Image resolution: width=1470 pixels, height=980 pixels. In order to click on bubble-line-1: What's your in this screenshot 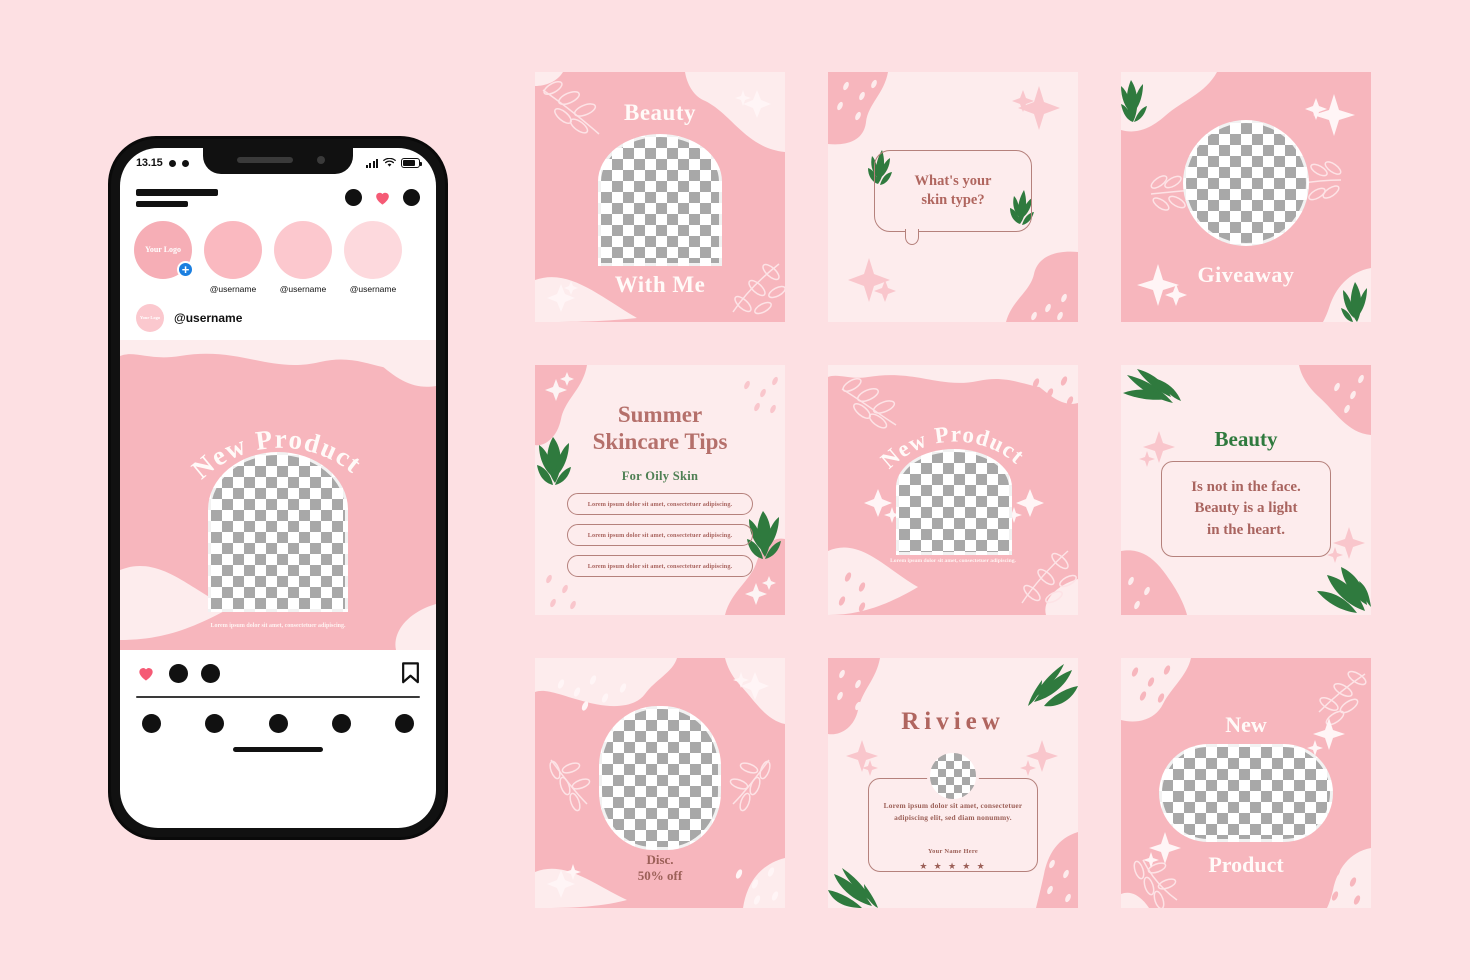, I will do `click(953, 180)`.